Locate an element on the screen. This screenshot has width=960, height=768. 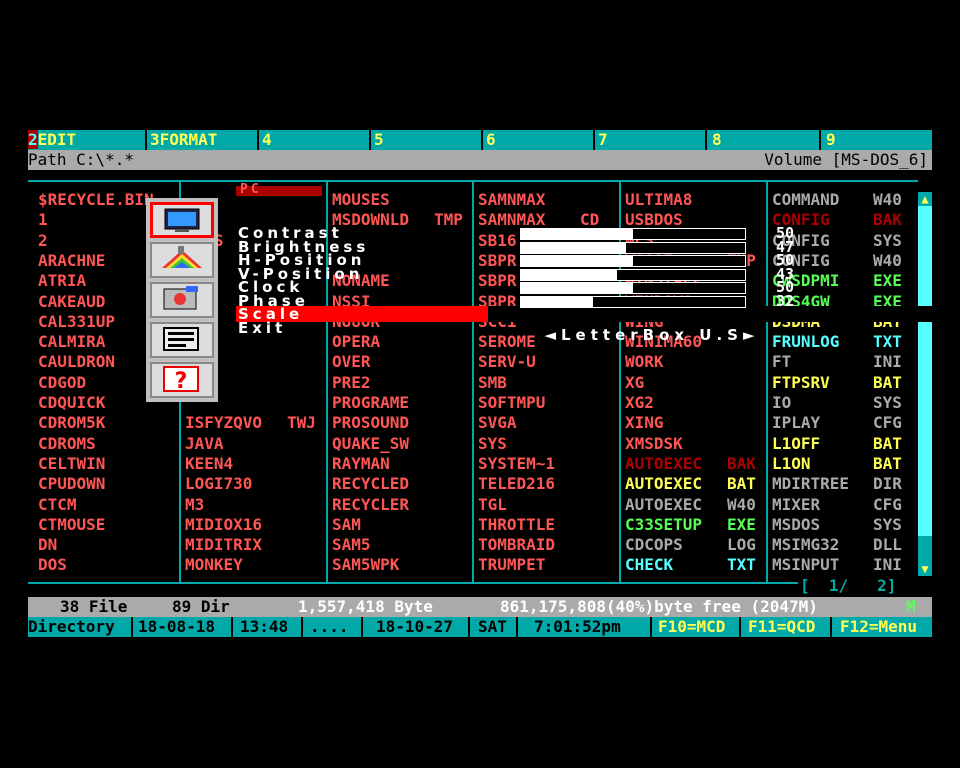
f11-qcd-button: F11=QCD is located at coordinates (781, 627).